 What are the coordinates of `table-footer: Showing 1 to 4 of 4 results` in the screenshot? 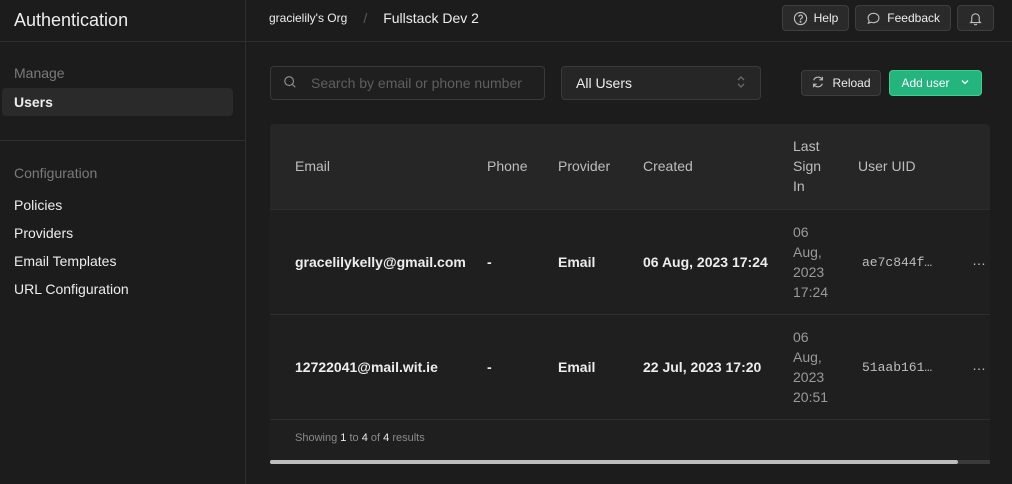 It's located at (630, 440).